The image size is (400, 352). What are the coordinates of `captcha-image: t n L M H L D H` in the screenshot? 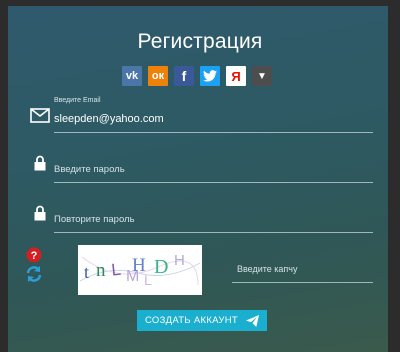 It's located at (140, 270).